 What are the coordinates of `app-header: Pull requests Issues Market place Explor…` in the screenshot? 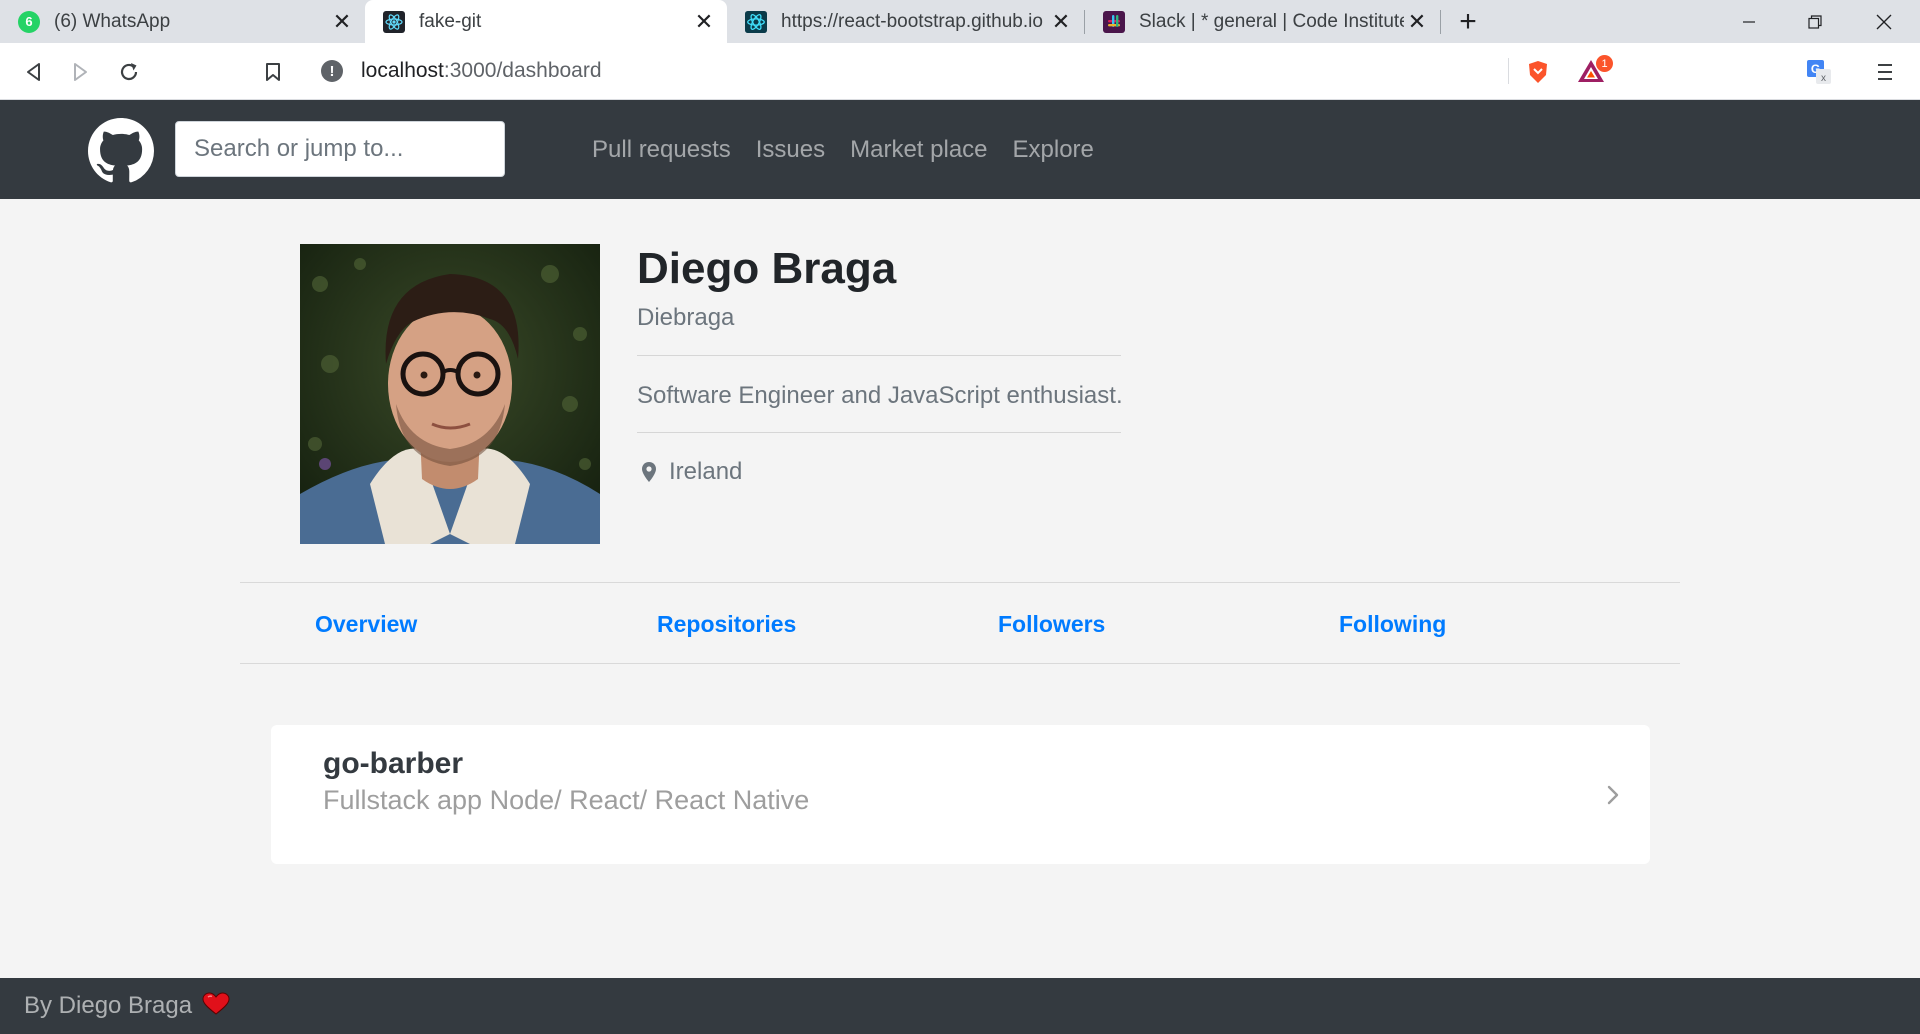 It's located at (960, 149).